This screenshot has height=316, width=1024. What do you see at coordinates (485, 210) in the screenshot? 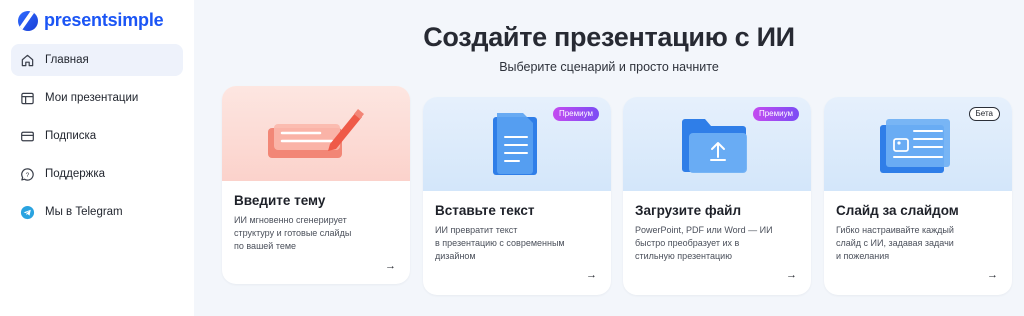
I see `card-title: Вставьте текст` at bounding box center [485, 210].